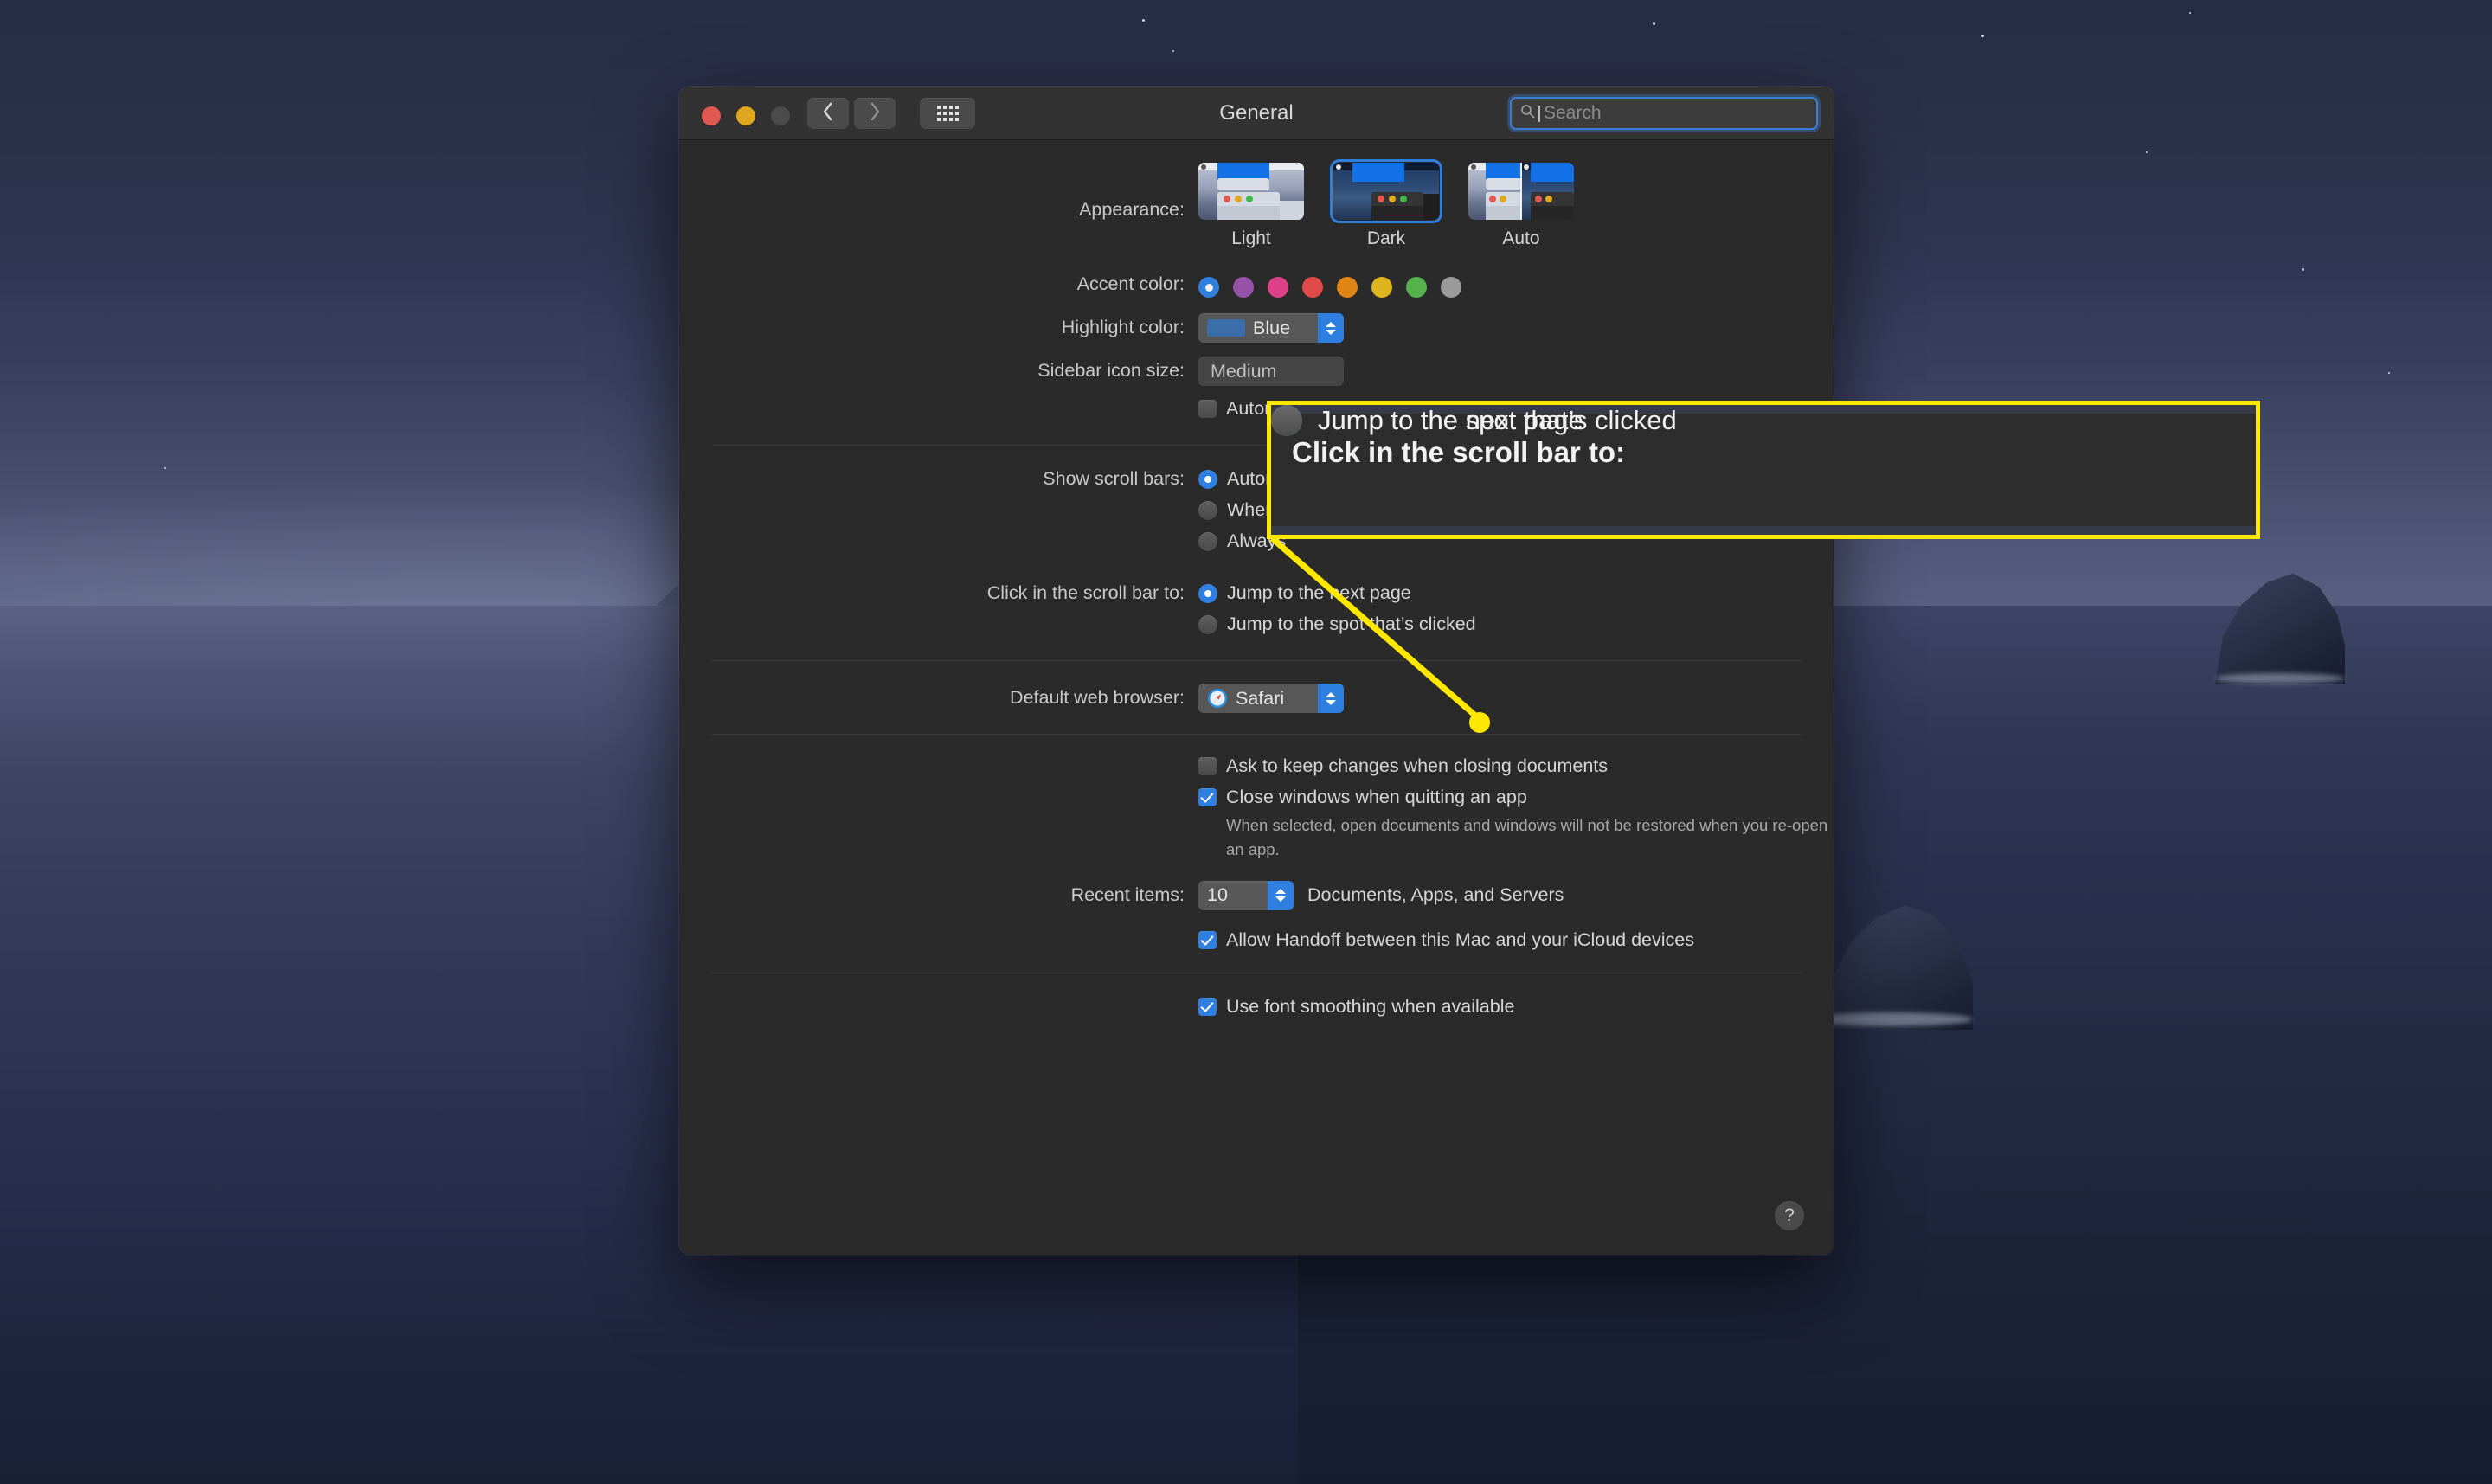 Image resolution: width=2492 pixels, height=1484 pixels. Describe the element at coordinates (1226, 328) in the screenshot. I see `highlight-color-chip` at that location.